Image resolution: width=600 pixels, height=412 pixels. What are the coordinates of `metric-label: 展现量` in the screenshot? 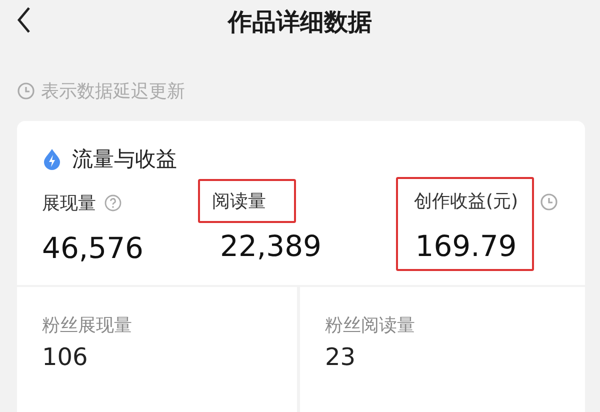 It's located at (69, 203).